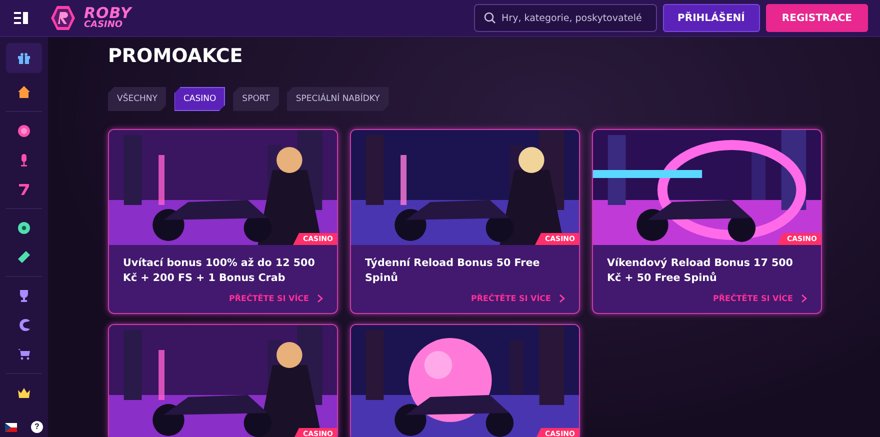 This screenshot has height=437, width=880. Describe the element at coordinates (256, 99) in the screenshot. I see `filter-tab: SPORT` at that location.